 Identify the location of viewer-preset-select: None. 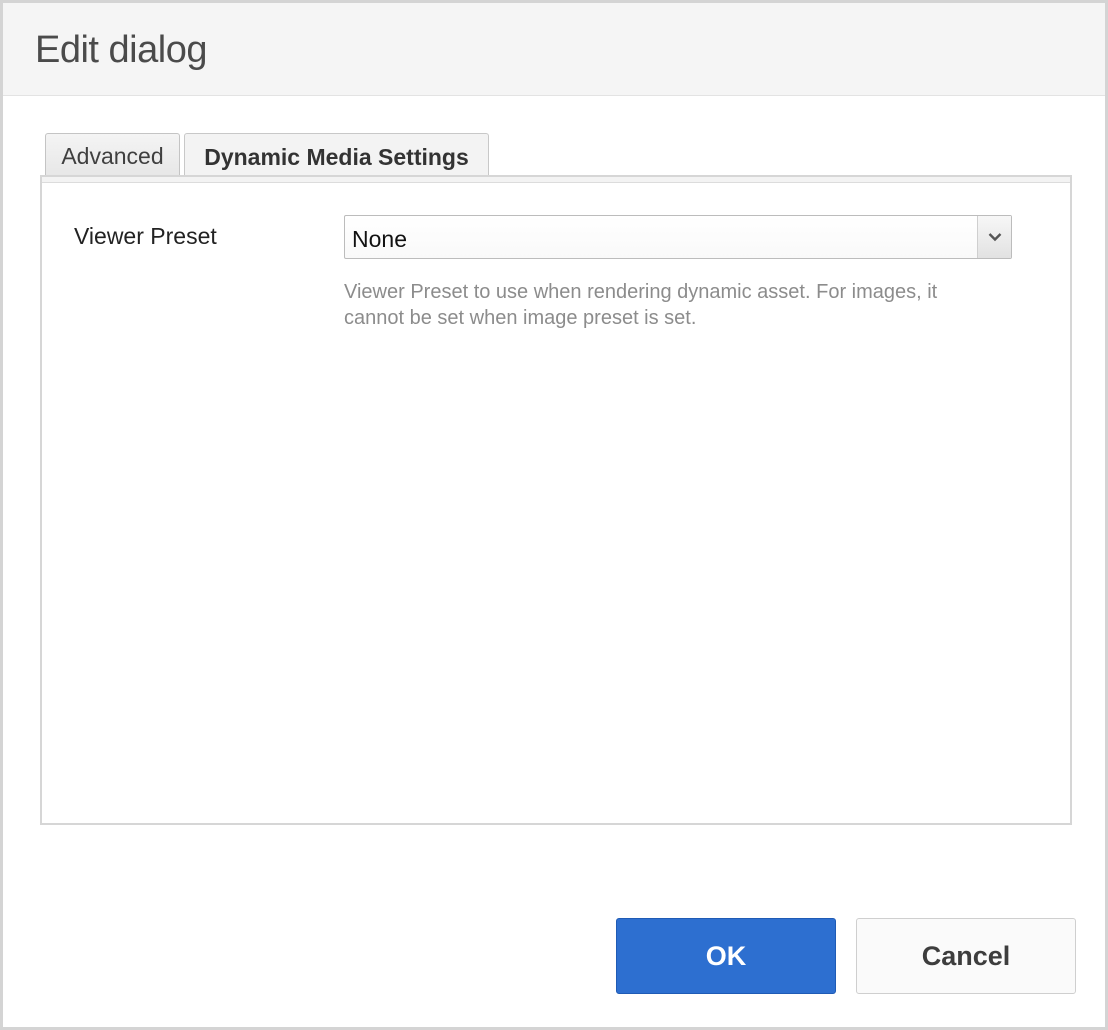
(678, 237).